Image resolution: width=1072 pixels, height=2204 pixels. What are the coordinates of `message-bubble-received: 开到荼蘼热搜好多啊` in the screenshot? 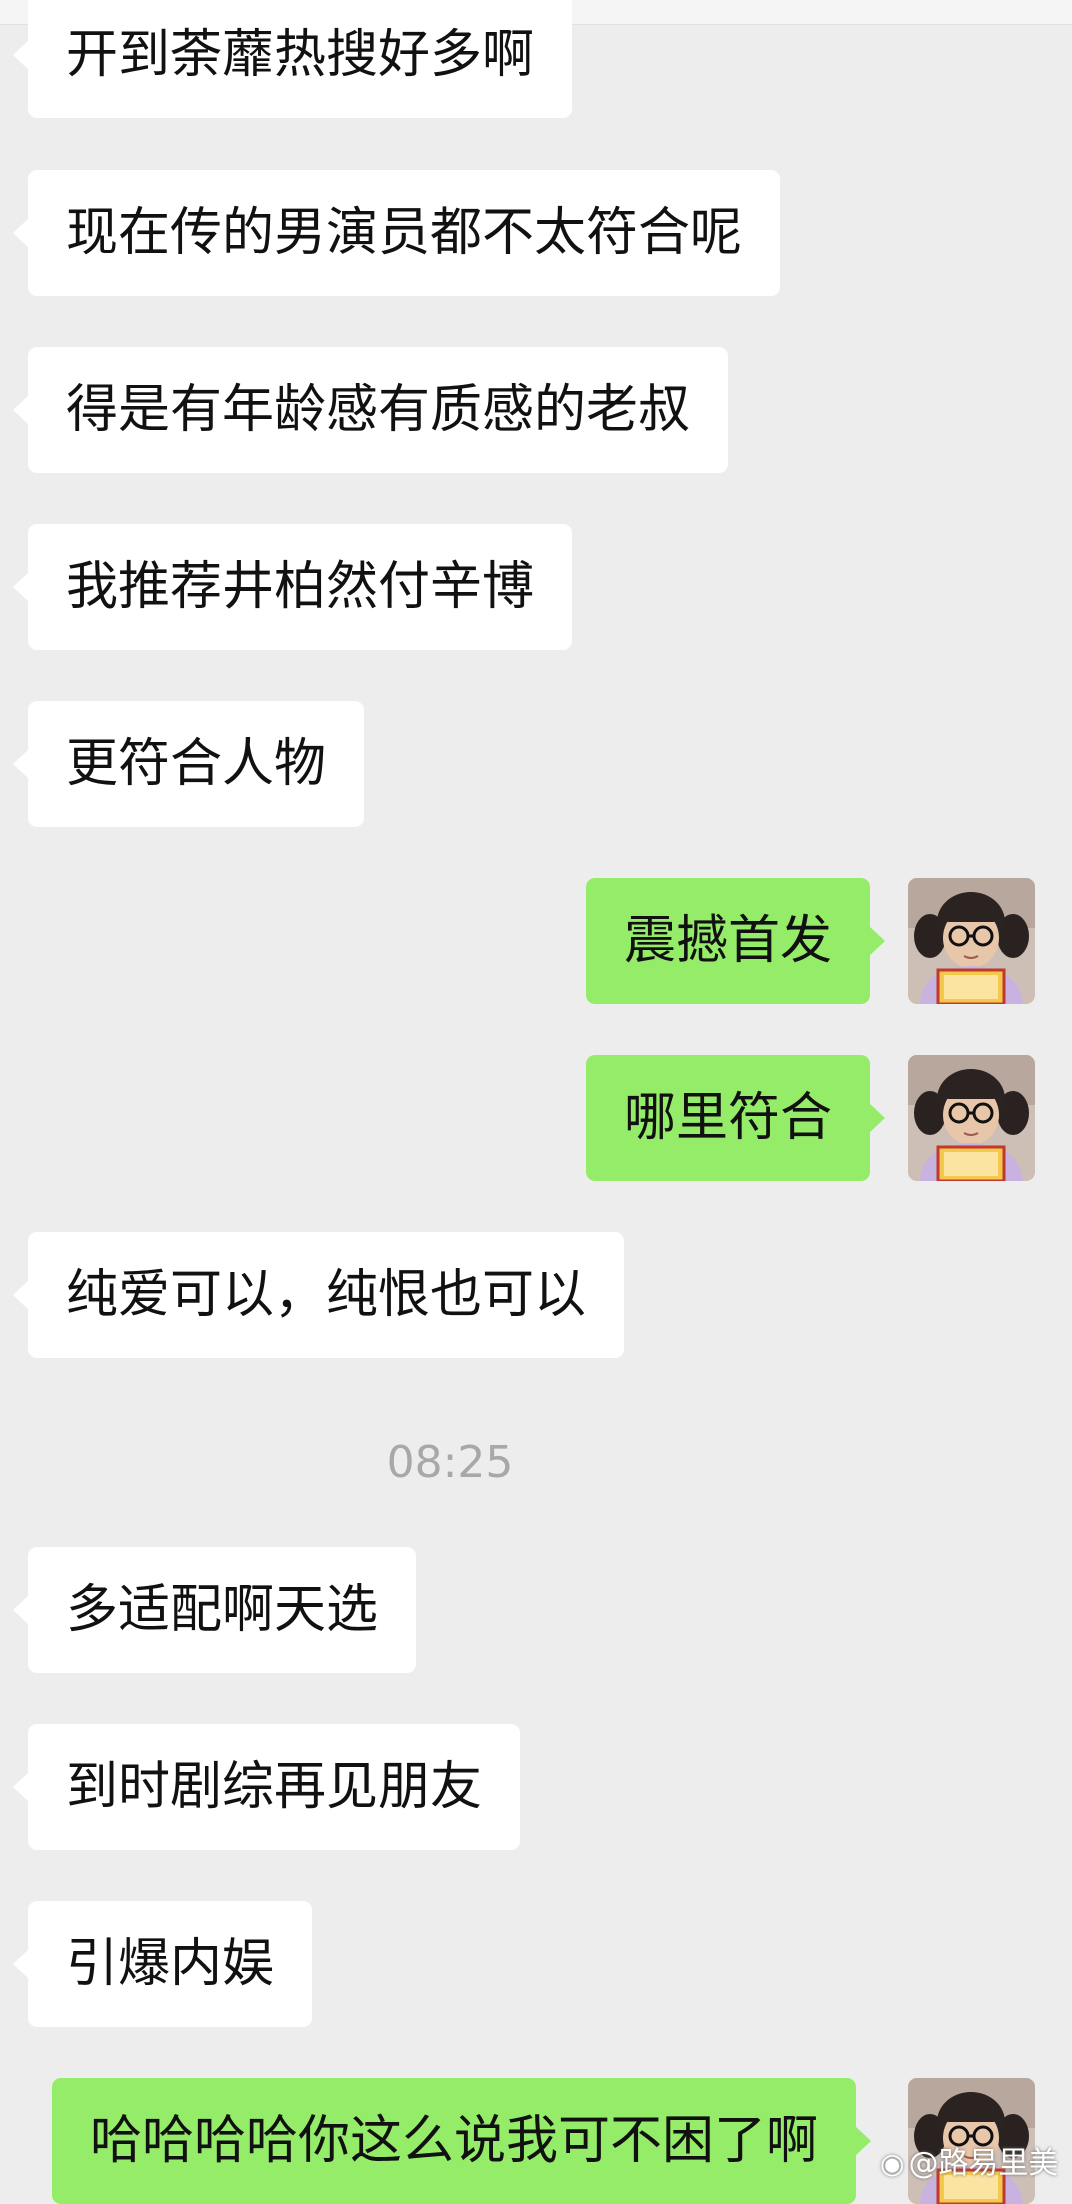 It's located at (292, 59).